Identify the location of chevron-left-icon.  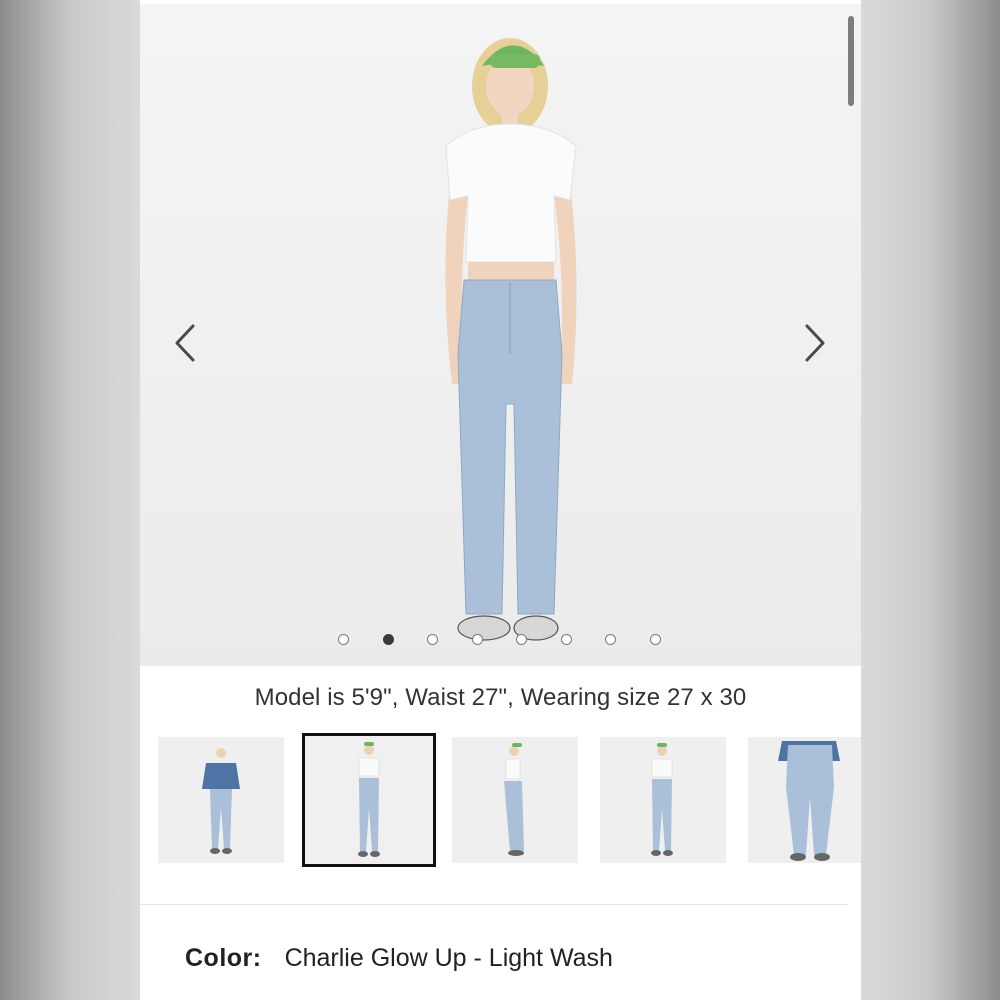
(185, 343).